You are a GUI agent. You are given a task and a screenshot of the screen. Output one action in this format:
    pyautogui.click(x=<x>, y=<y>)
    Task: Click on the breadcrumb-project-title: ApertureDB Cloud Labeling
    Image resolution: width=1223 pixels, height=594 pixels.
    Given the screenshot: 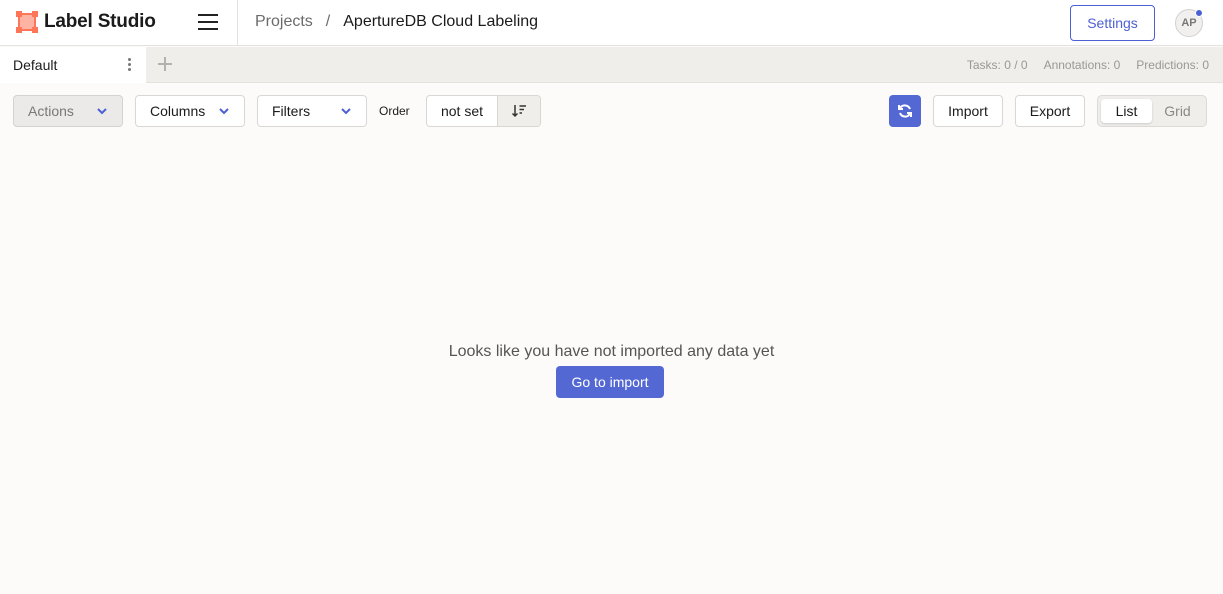 What is the action you would take?
    pyautogui.click(x=441, y=21)
    